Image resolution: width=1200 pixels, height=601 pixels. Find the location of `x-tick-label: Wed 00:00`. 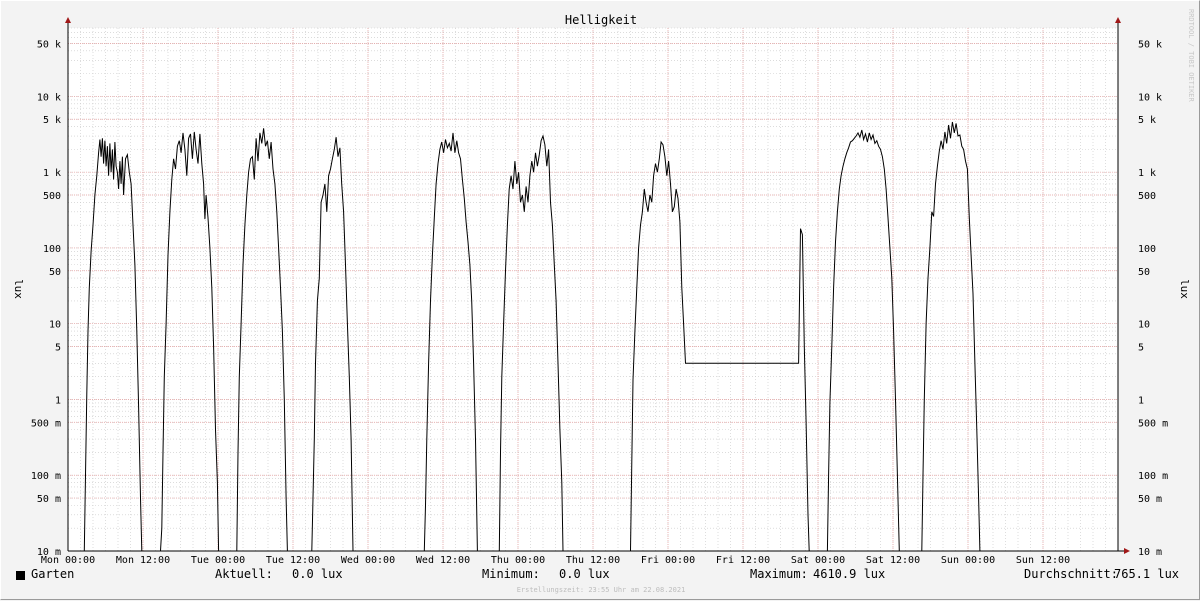

x-tick-label: Wed 00:00 is located at coordinates (368, 560).